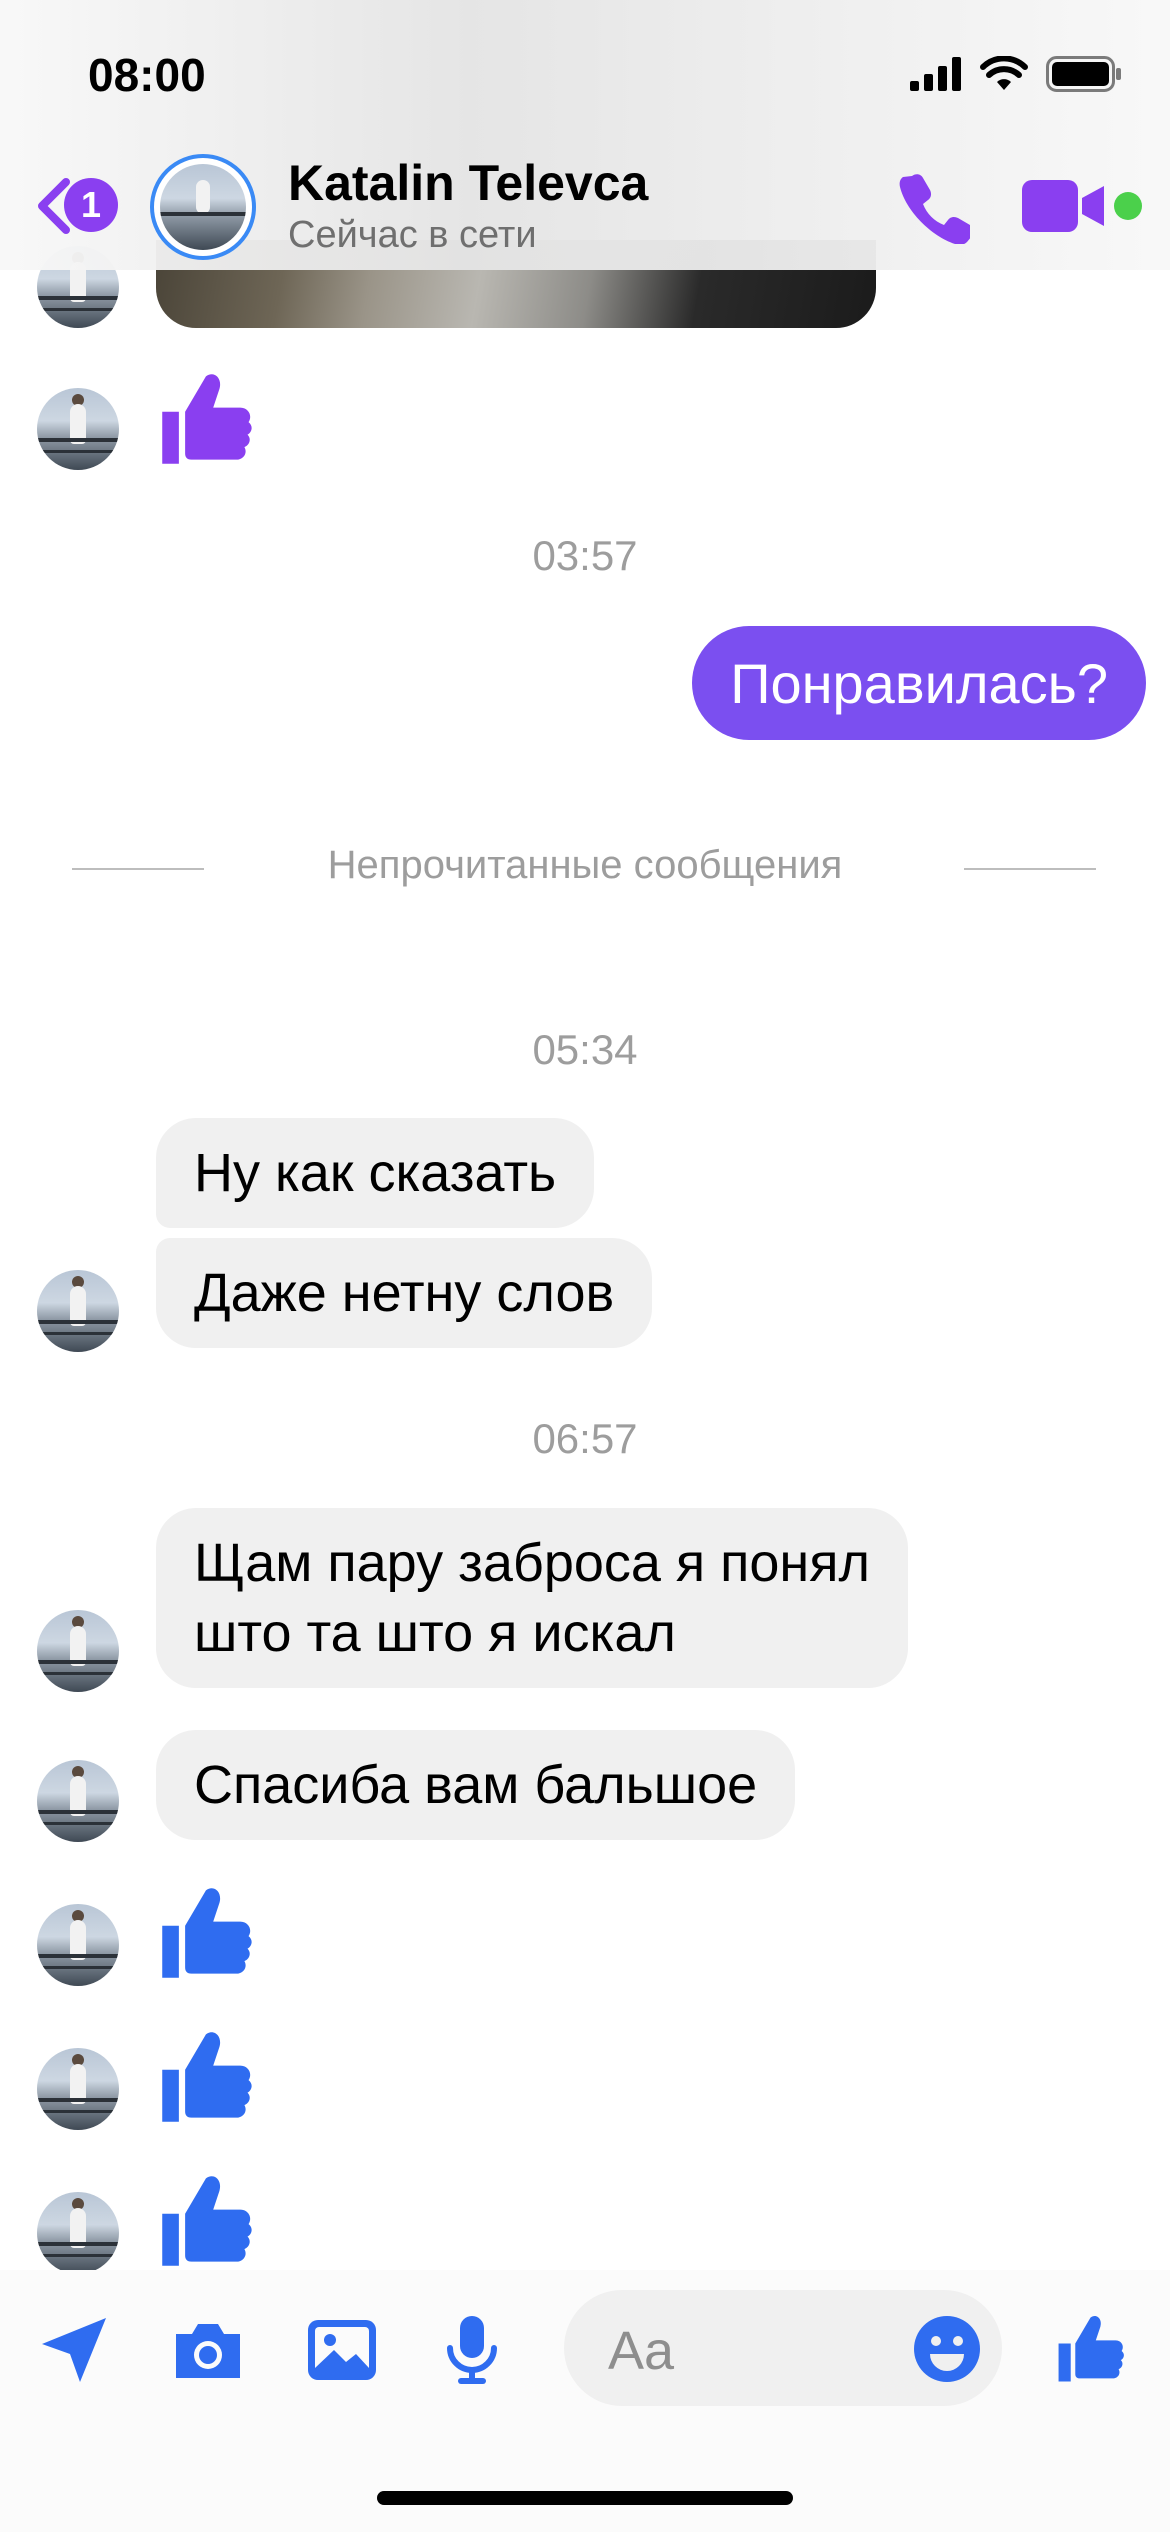 This screenshot has width=1170, height=2532. Describe the element at coordinates (585, 865) in the screenshot. I see `unread-divider-label: Непрочитанные сообщения` at that location.